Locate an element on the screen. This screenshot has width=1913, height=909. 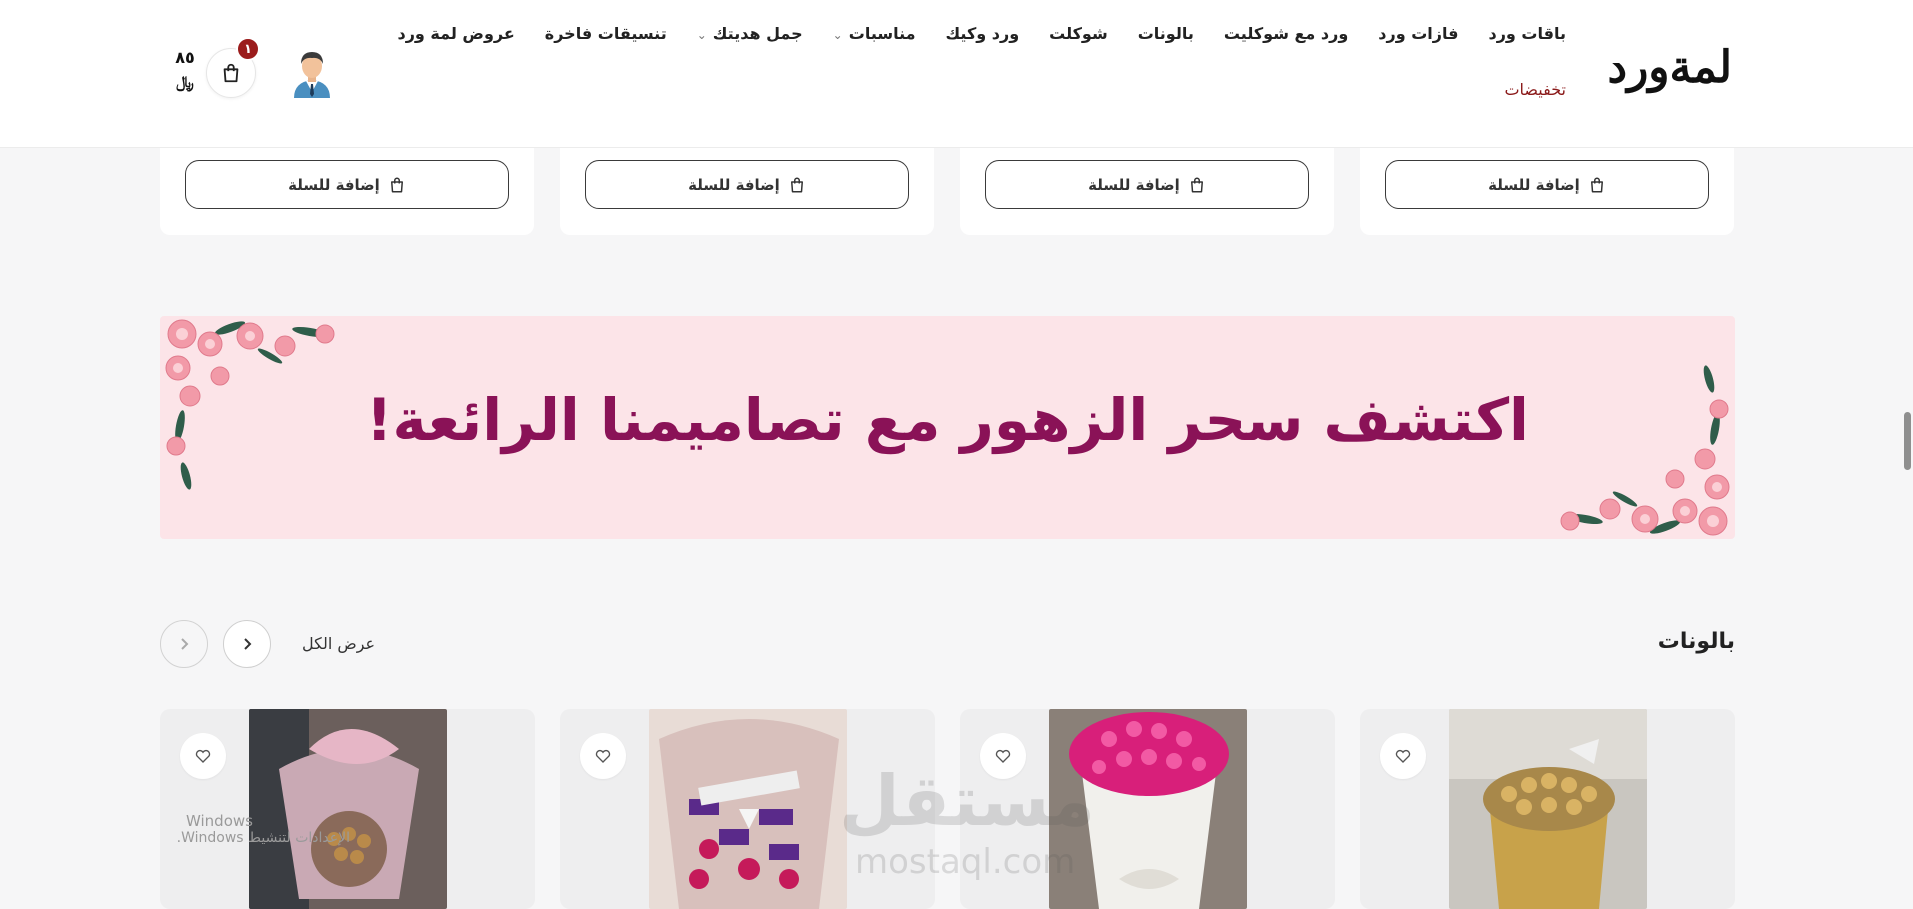
nav-item-flower-vases: فازات ورد is located at coordinates (1418, 46).